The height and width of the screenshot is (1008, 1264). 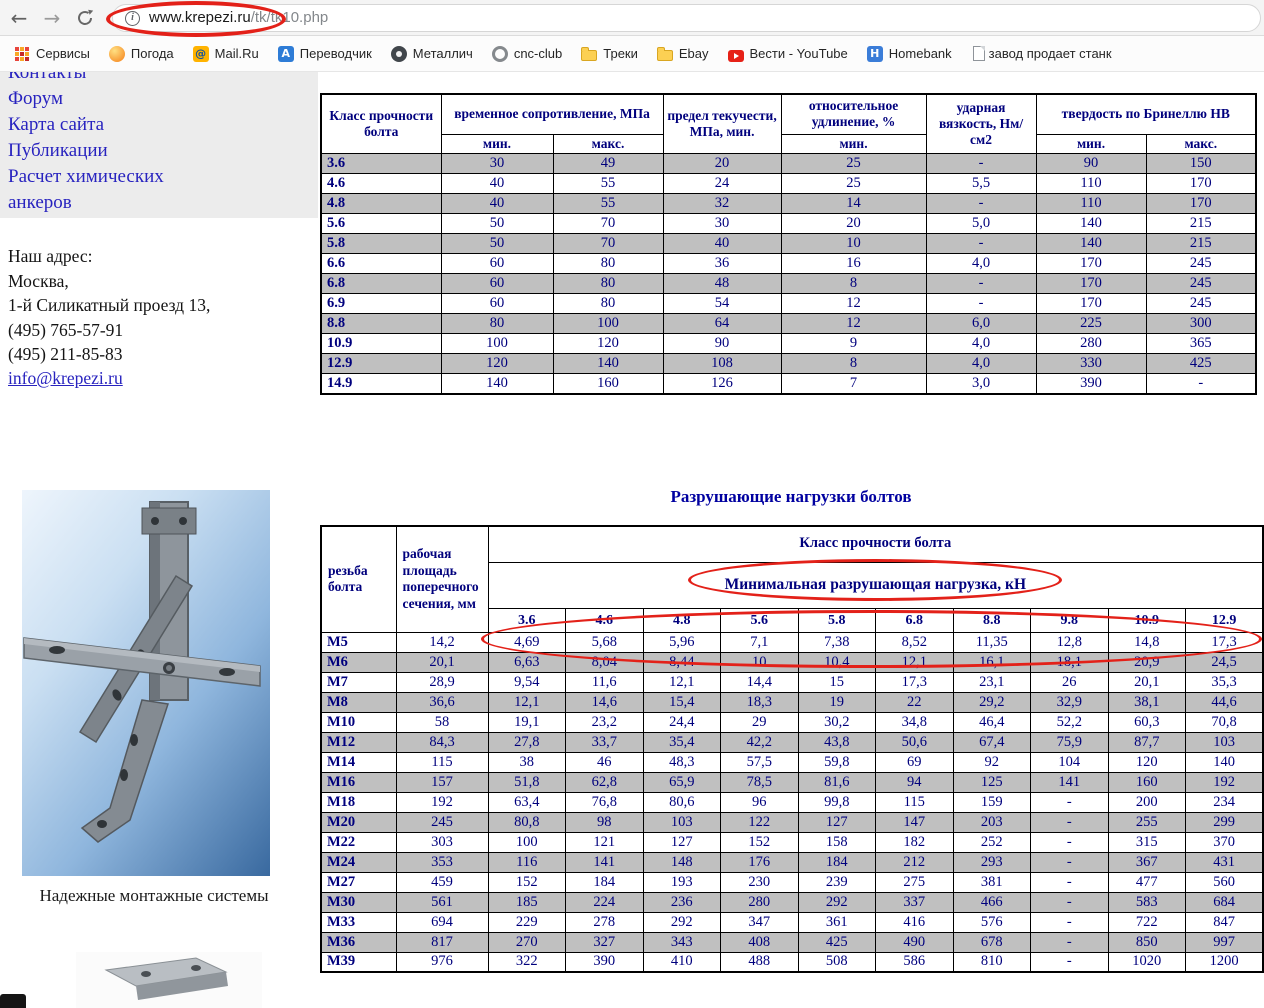 I want to click on value-cell: 57,5, so click(x=759, y=762).